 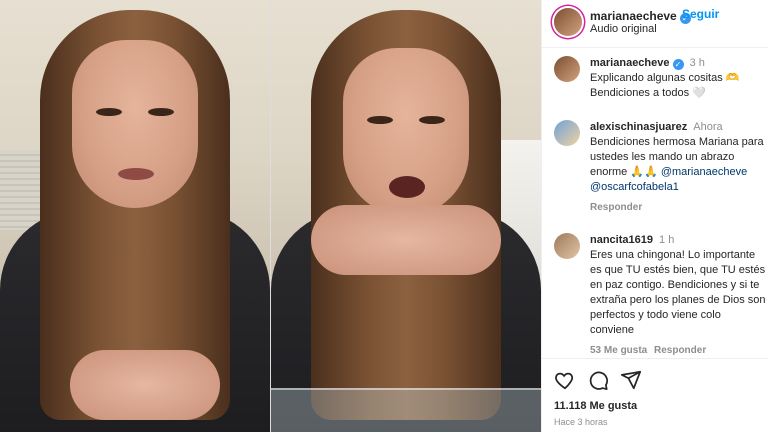 I want to click on likes-count: 11.118 Me gusta, so click(x=595, y=406).